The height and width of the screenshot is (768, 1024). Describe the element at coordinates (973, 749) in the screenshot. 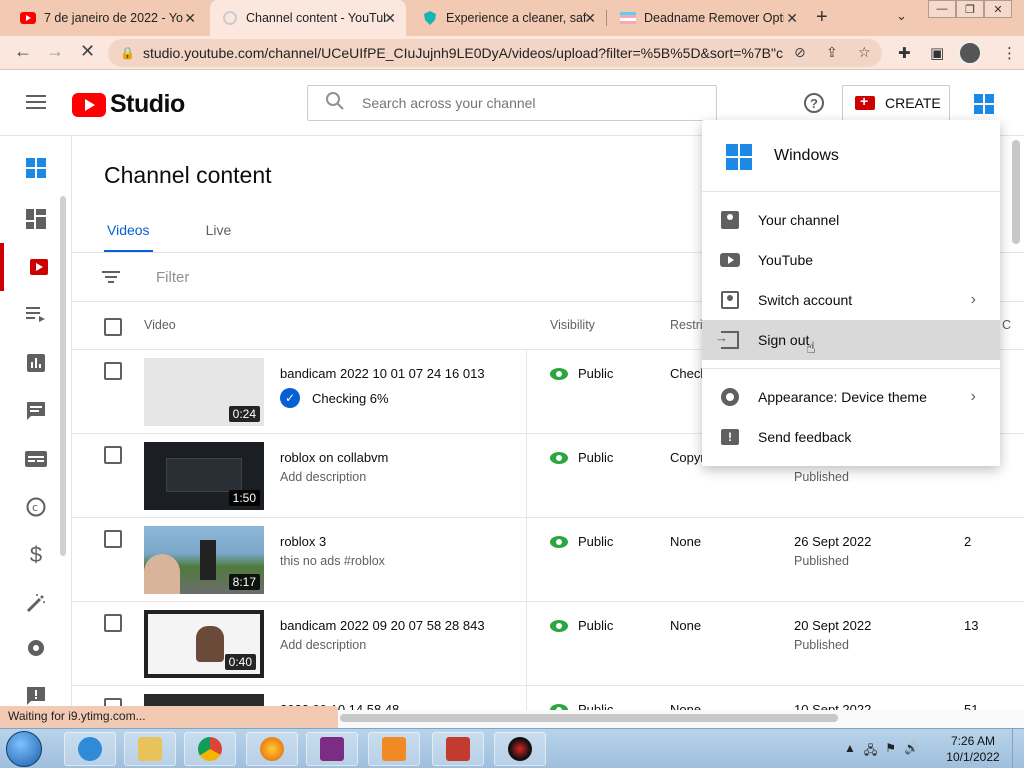

I see `system-clock: 7:26 AM 10/1/2022` at that location.